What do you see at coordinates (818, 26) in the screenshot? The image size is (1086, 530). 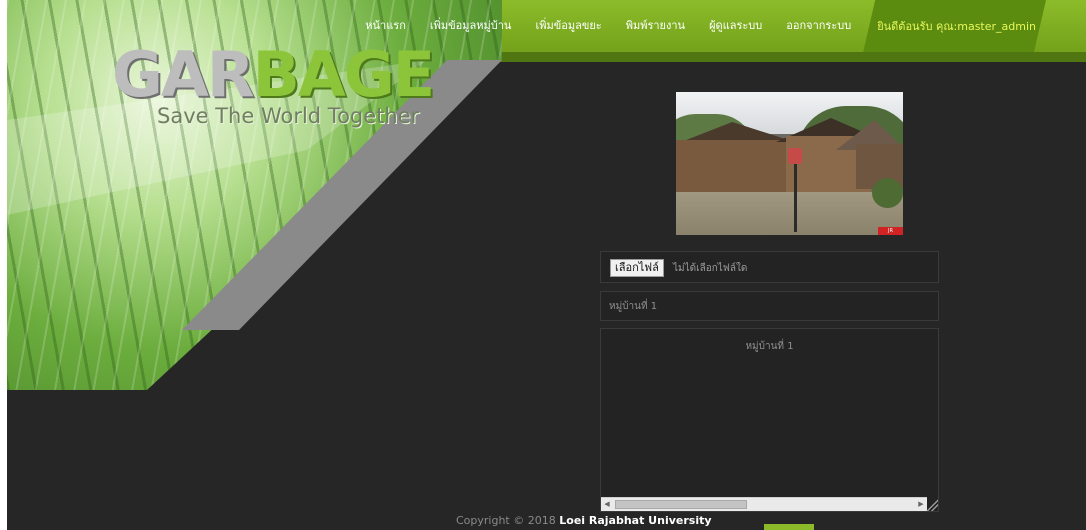 I see `nav-logout: ออกจากระบบ` at bounding box center [818, 26].